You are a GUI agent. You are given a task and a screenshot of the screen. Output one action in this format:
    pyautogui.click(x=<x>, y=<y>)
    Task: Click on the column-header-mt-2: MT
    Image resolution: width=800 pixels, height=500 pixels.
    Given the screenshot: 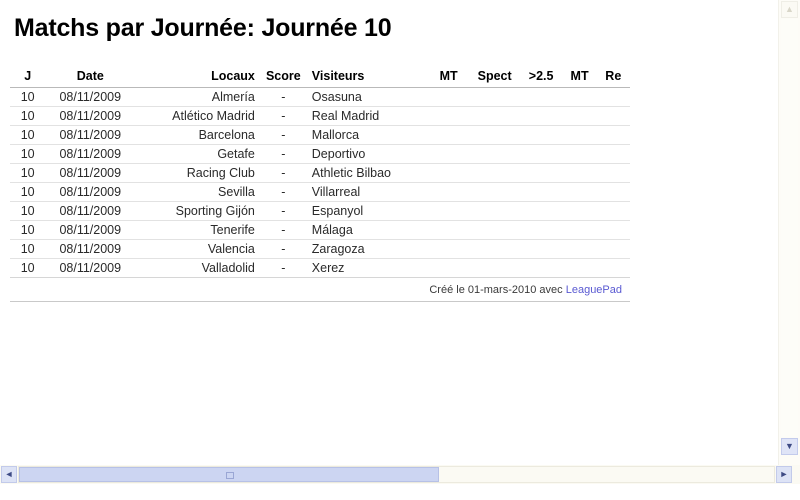 What is the action you would take?
    pyautogui.click(x=579, y=77)
    